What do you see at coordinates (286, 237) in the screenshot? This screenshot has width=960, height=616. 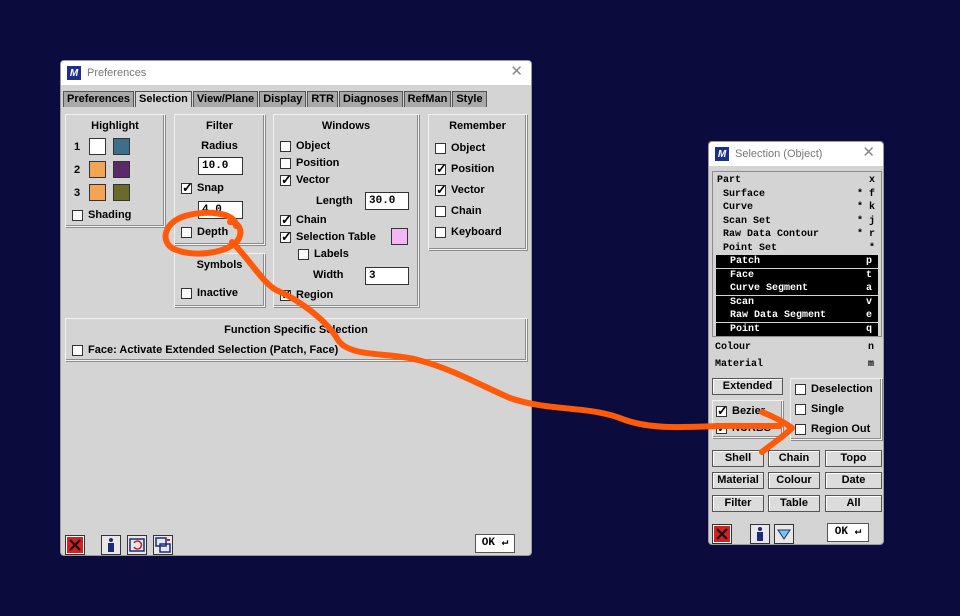 I see `selection-table-checkbox` at bounding box center [286, 237].